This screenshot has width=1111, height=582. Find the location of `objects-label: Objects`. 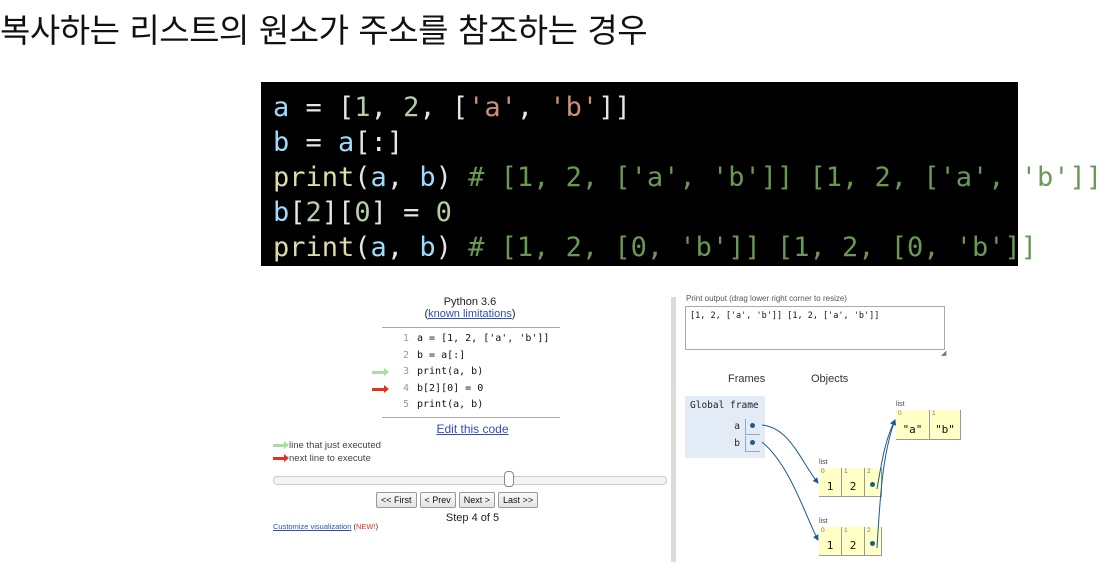

objects-label: Objects is located at coordinates (830, 379).